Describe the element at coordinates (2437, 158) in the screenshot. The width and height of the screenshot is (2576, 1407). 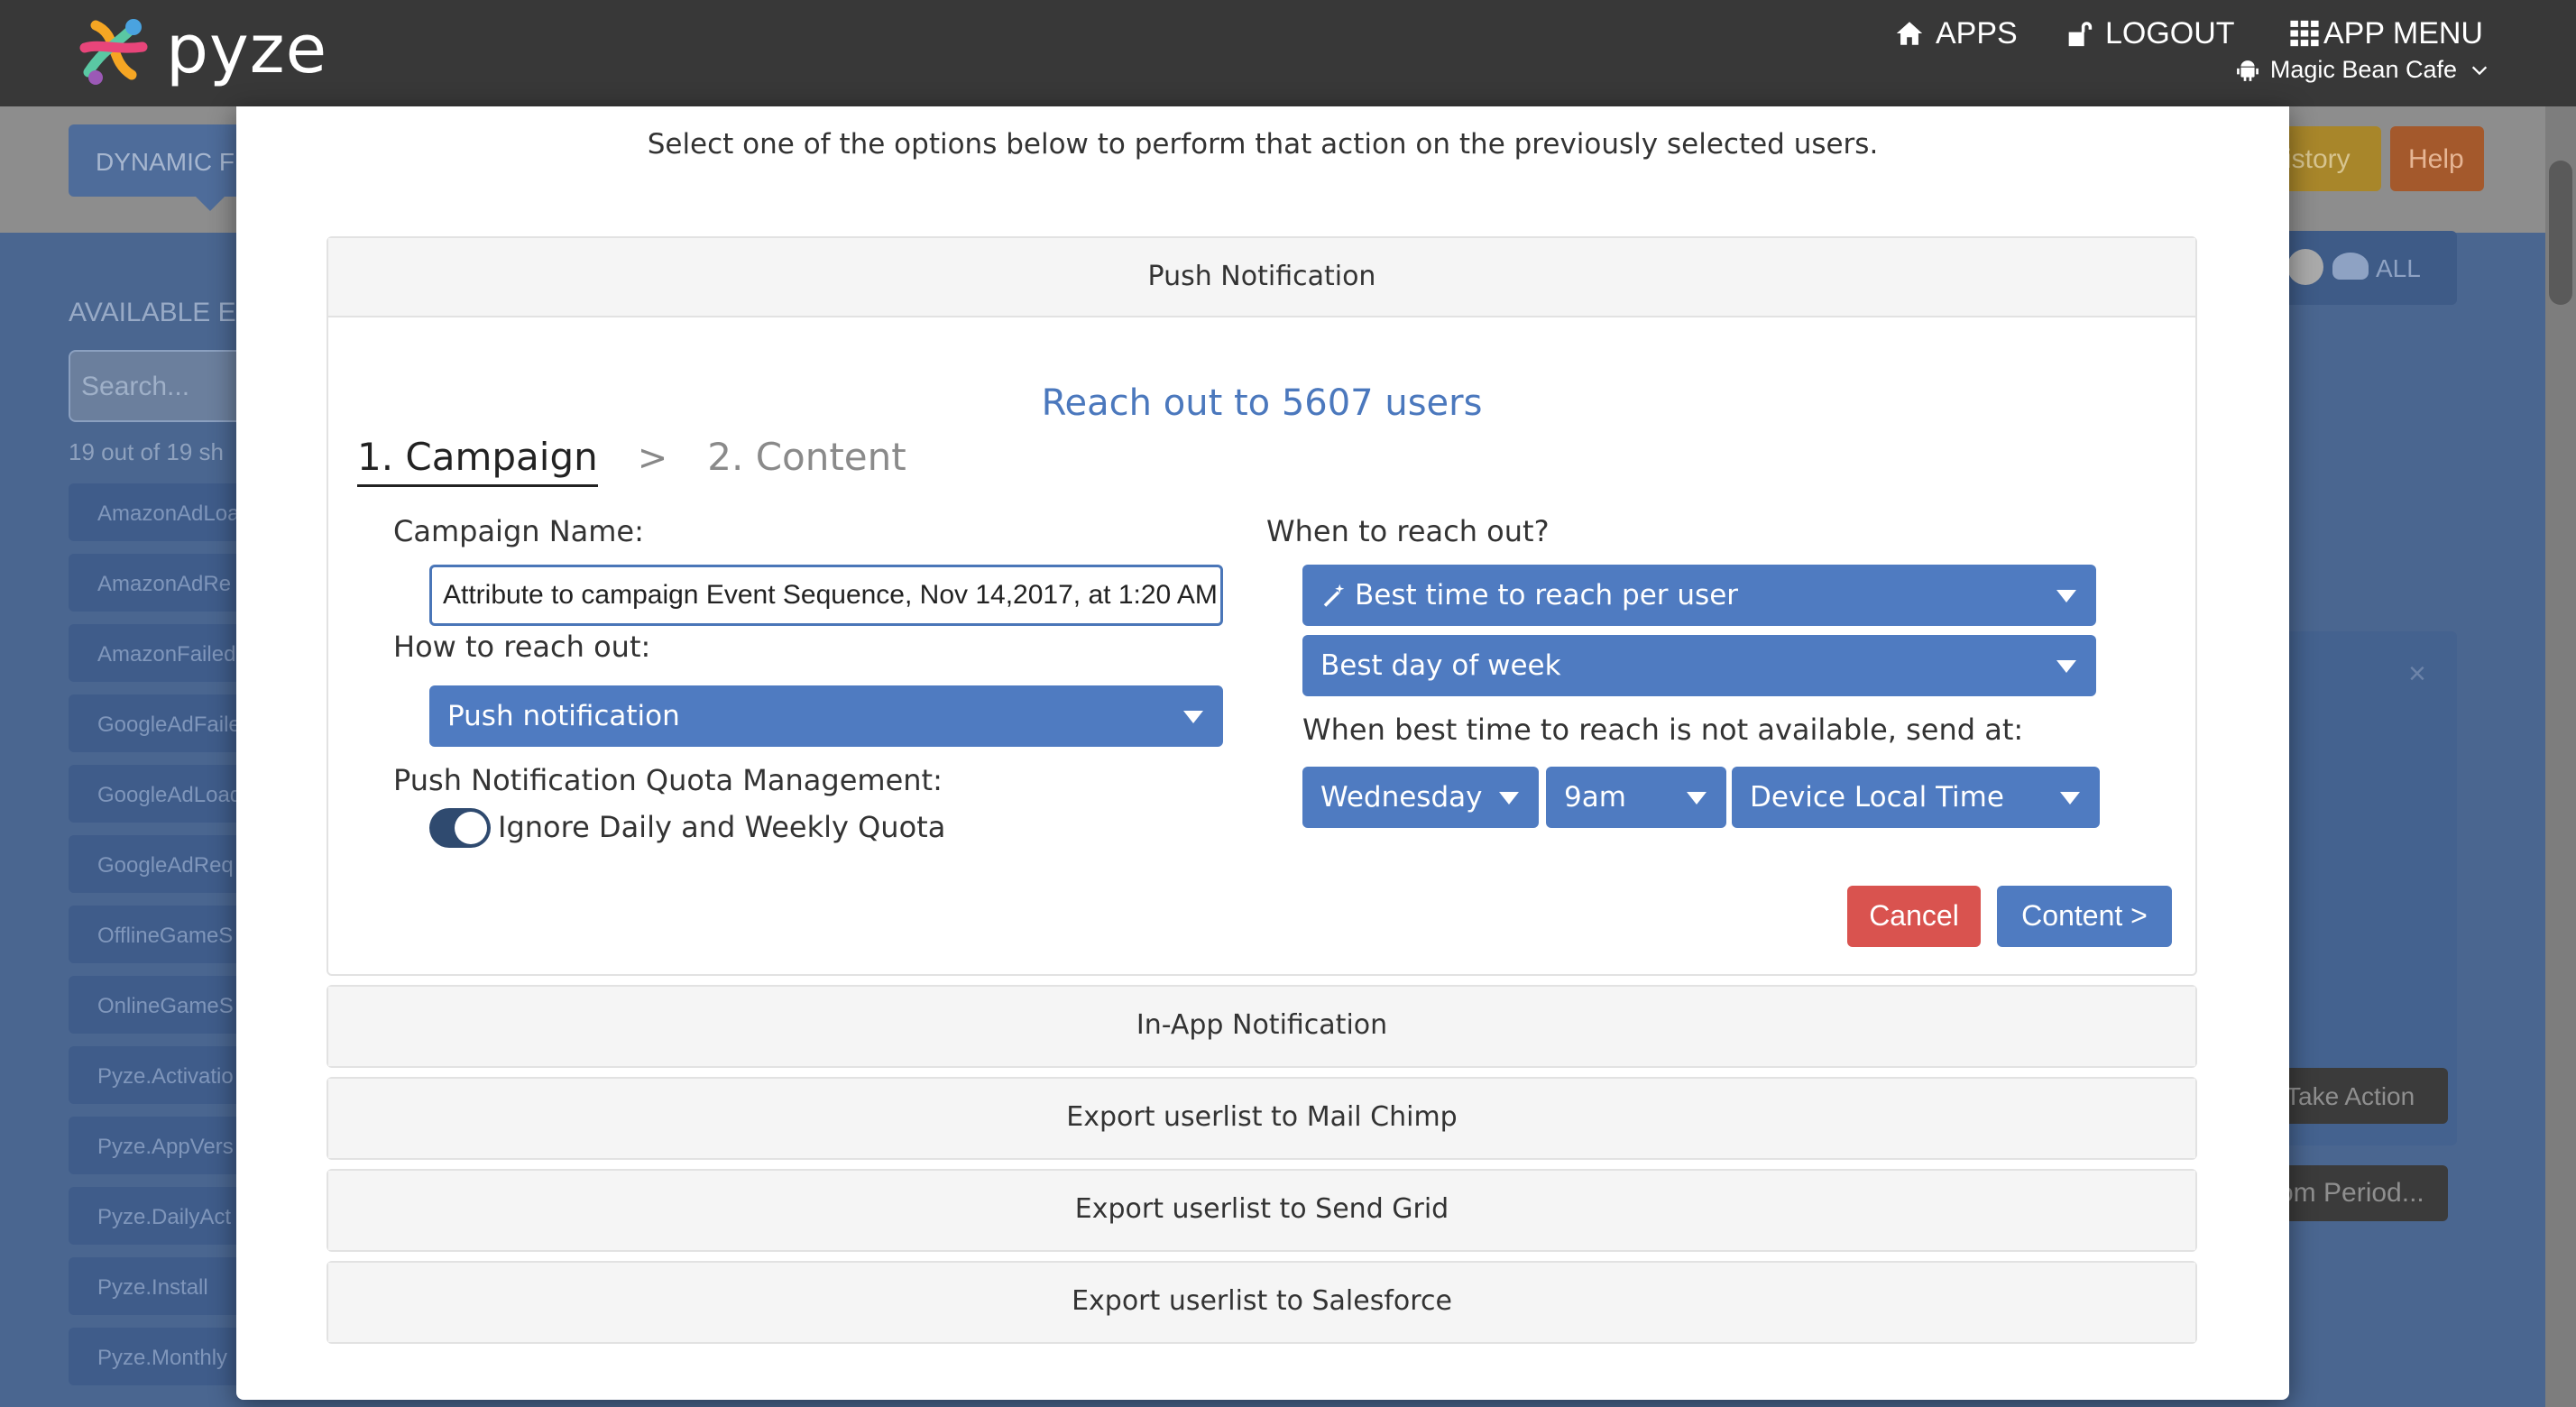
I see `help-button: Help` at that location.